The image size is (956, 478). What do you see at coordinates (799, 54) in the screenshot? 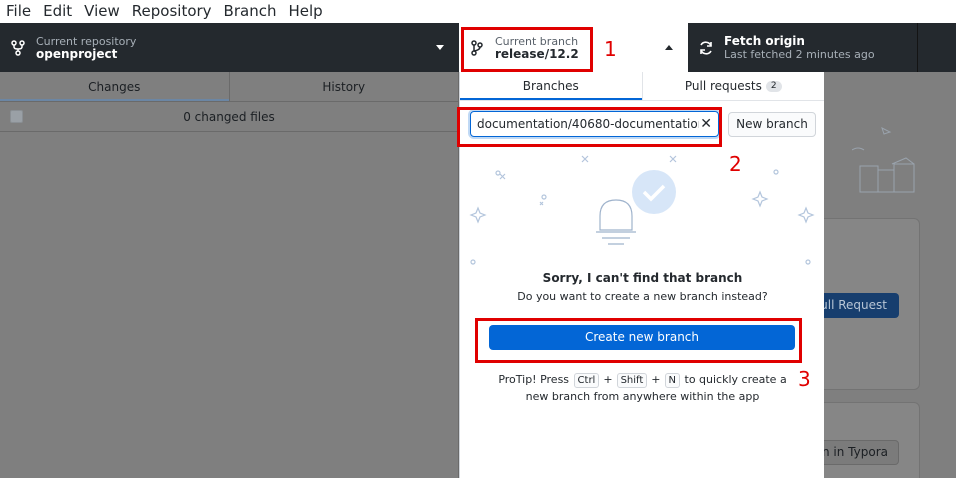
I see `last-fetched-text: Last fetched 2 minutes ago` at bounding box center [799, 54].